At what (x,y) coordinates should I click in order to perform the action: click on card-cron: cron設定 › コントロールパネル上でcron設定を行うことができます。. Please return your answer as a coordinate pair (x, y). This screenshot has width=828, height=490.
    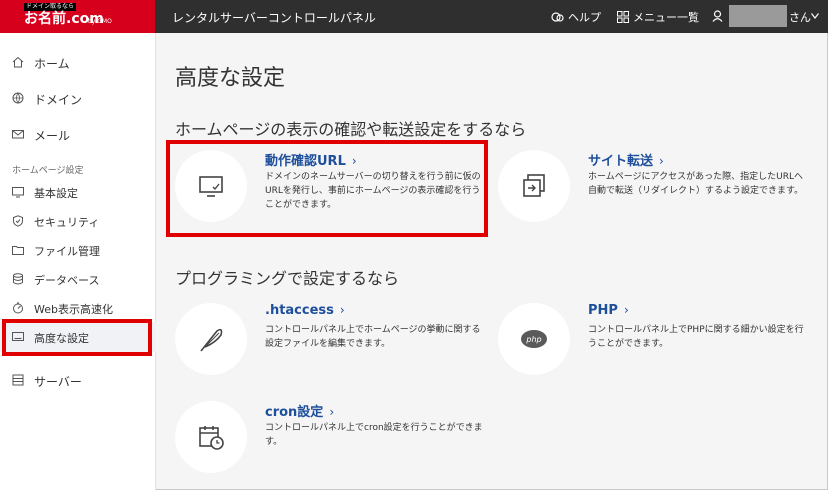
    Looking at the image, I should click on (335, 441).